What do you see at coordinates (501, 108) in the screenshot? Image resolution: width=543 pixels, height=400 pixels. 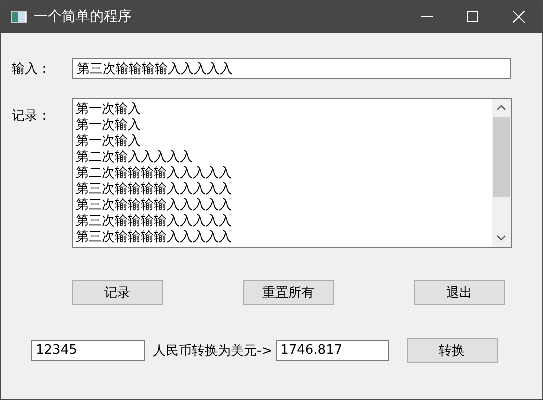 I see `scroll-up-icon` at bounding box center [501, 108].